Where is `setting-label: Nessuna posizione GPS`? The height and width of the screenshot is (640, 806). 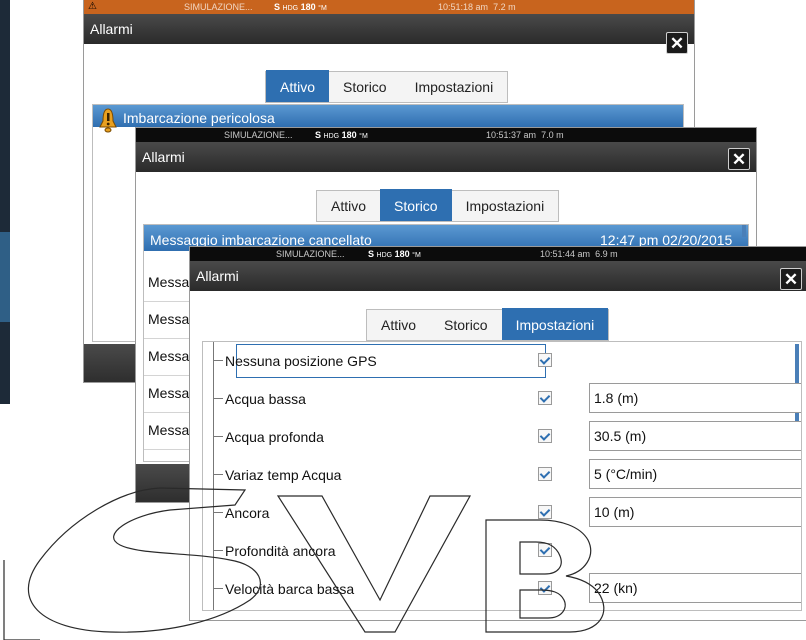
setting-label: Nessuna posizione GPS is located at coordinates (301, 361).